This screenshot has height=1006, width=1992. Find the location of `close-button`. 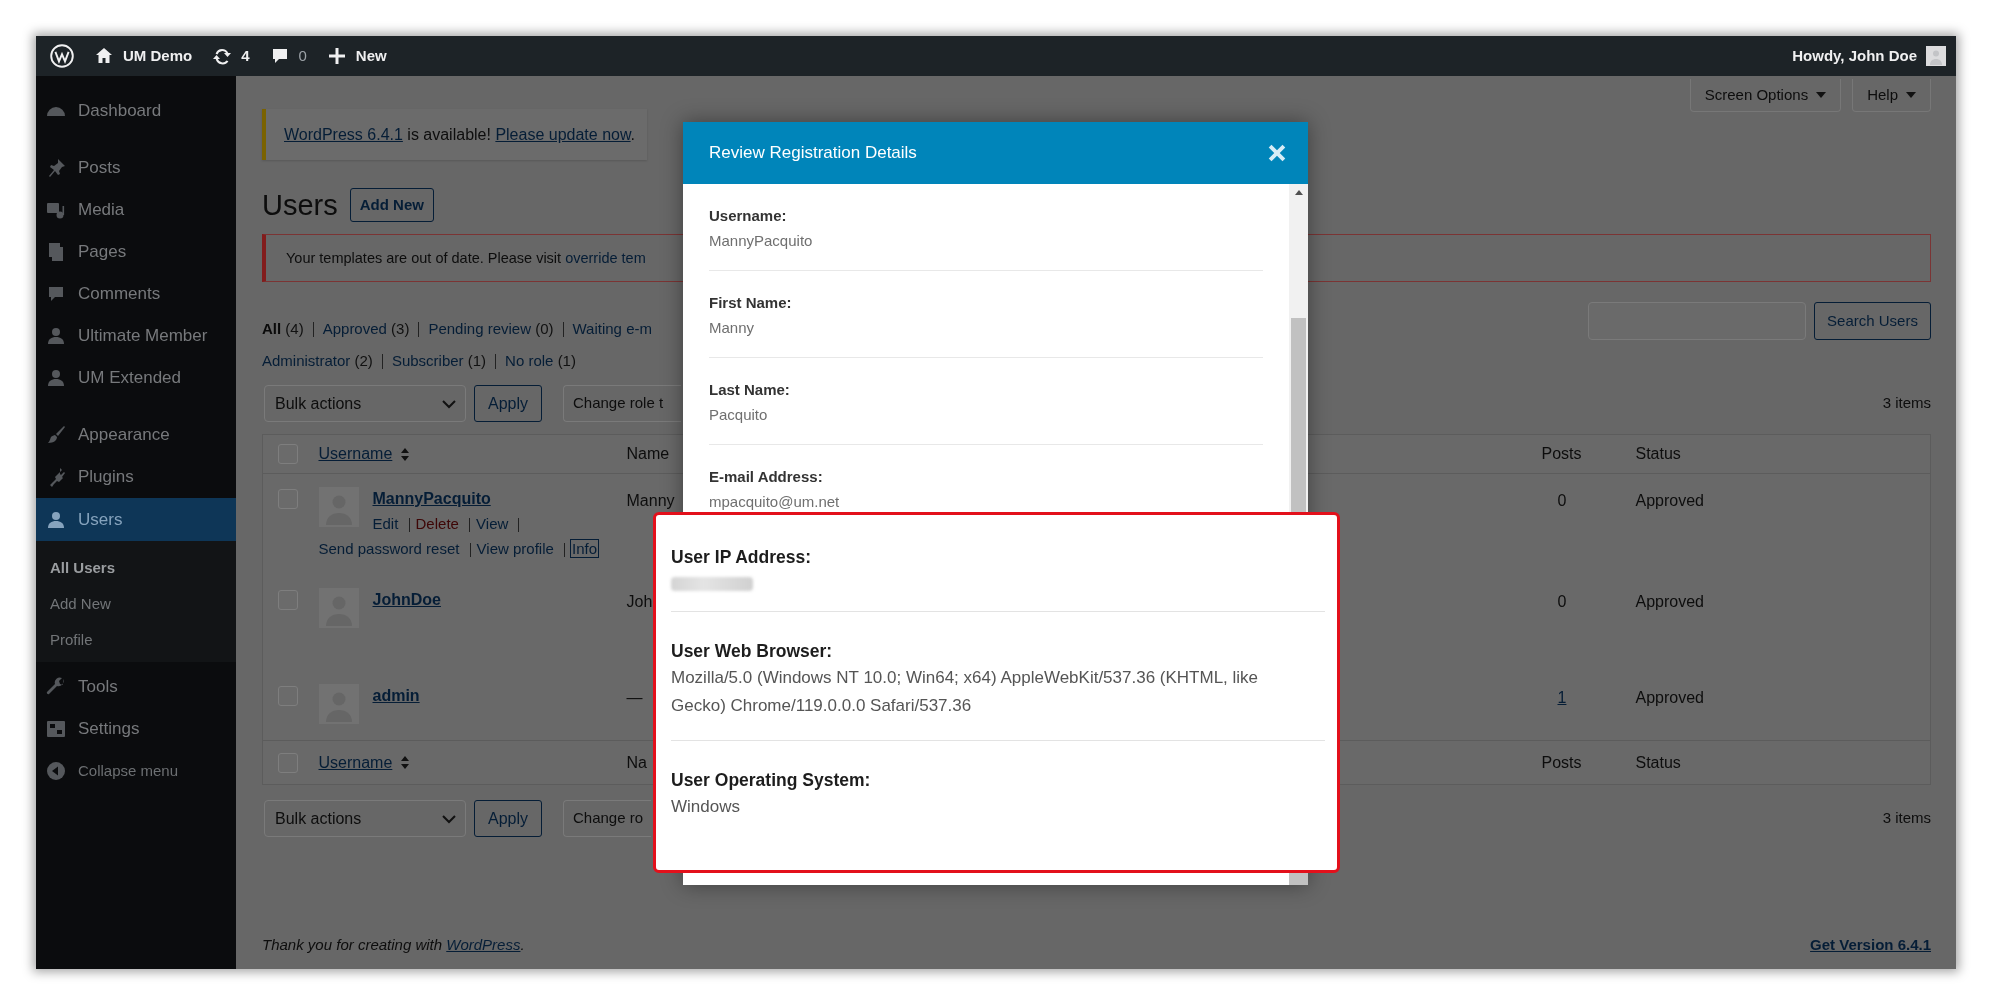

close-button is located at coordinates (1277, 153).